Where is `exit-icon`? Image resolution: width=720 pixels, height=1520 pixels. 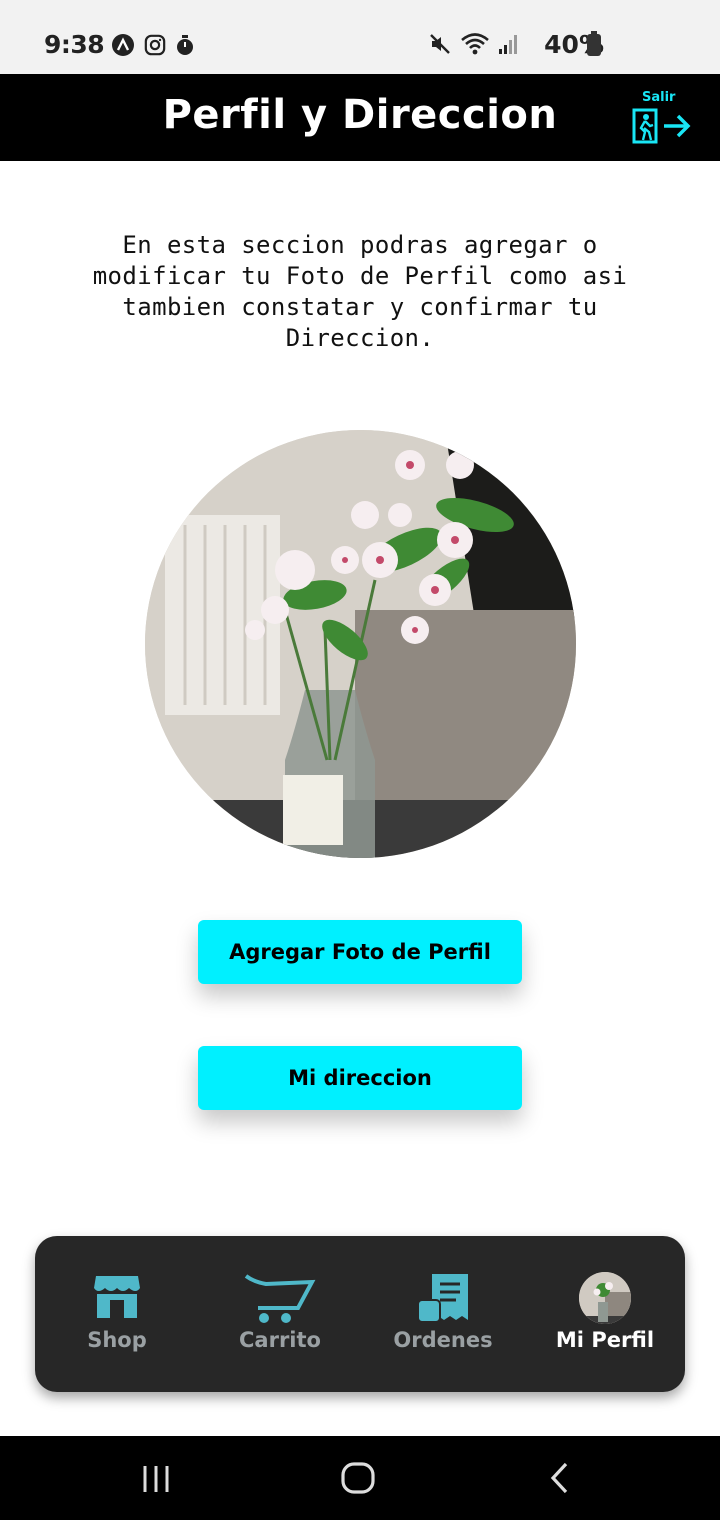
exit-icon is located at coordinates (661, 126).